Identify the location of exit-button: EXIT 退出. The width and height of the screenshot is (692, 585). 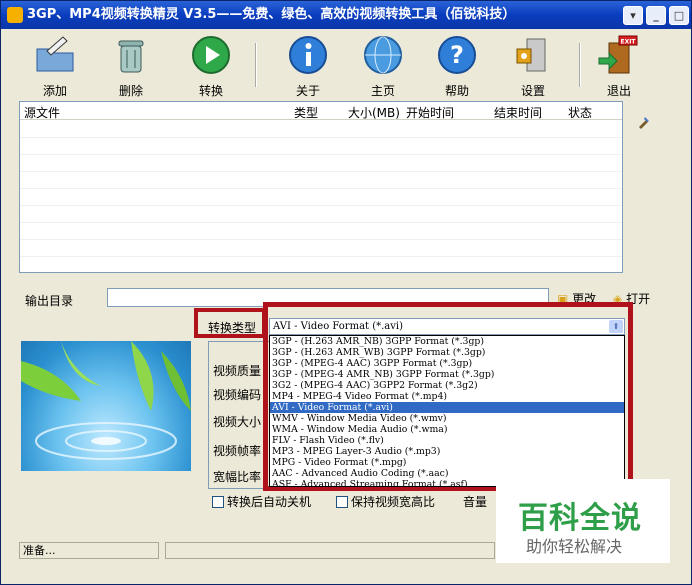
(619, 66).